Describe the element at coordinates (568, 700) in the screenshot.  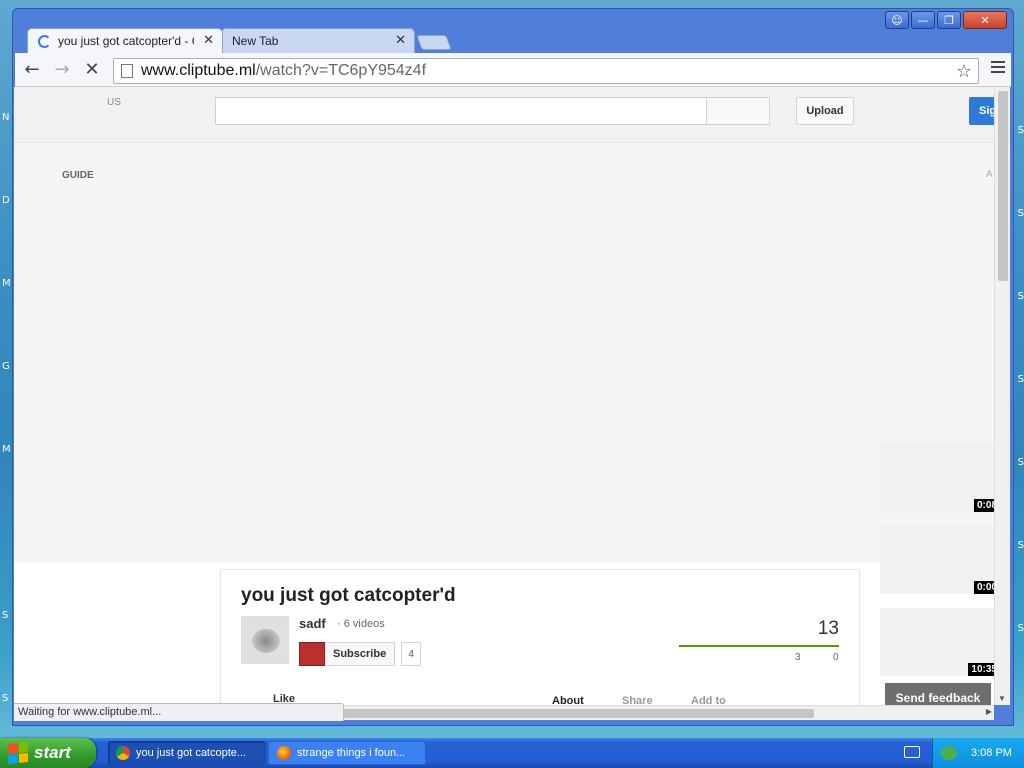
I see `tab-about: About` at that location.